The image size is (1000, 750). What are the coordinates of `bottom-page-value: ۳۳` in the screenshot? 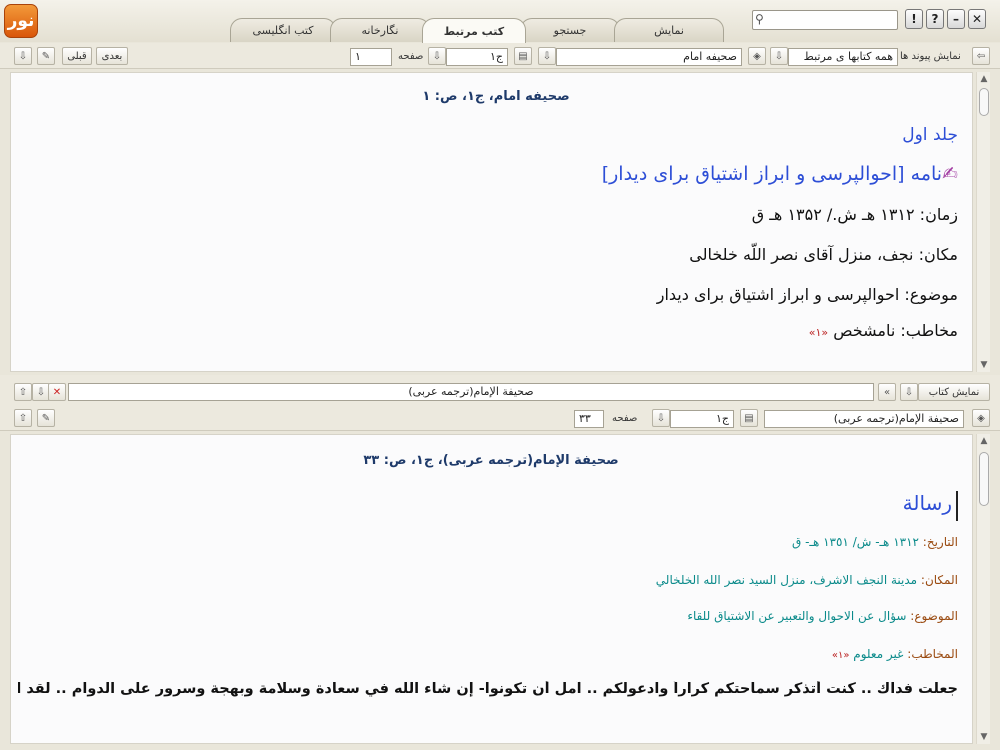 It's located at (585, 418).